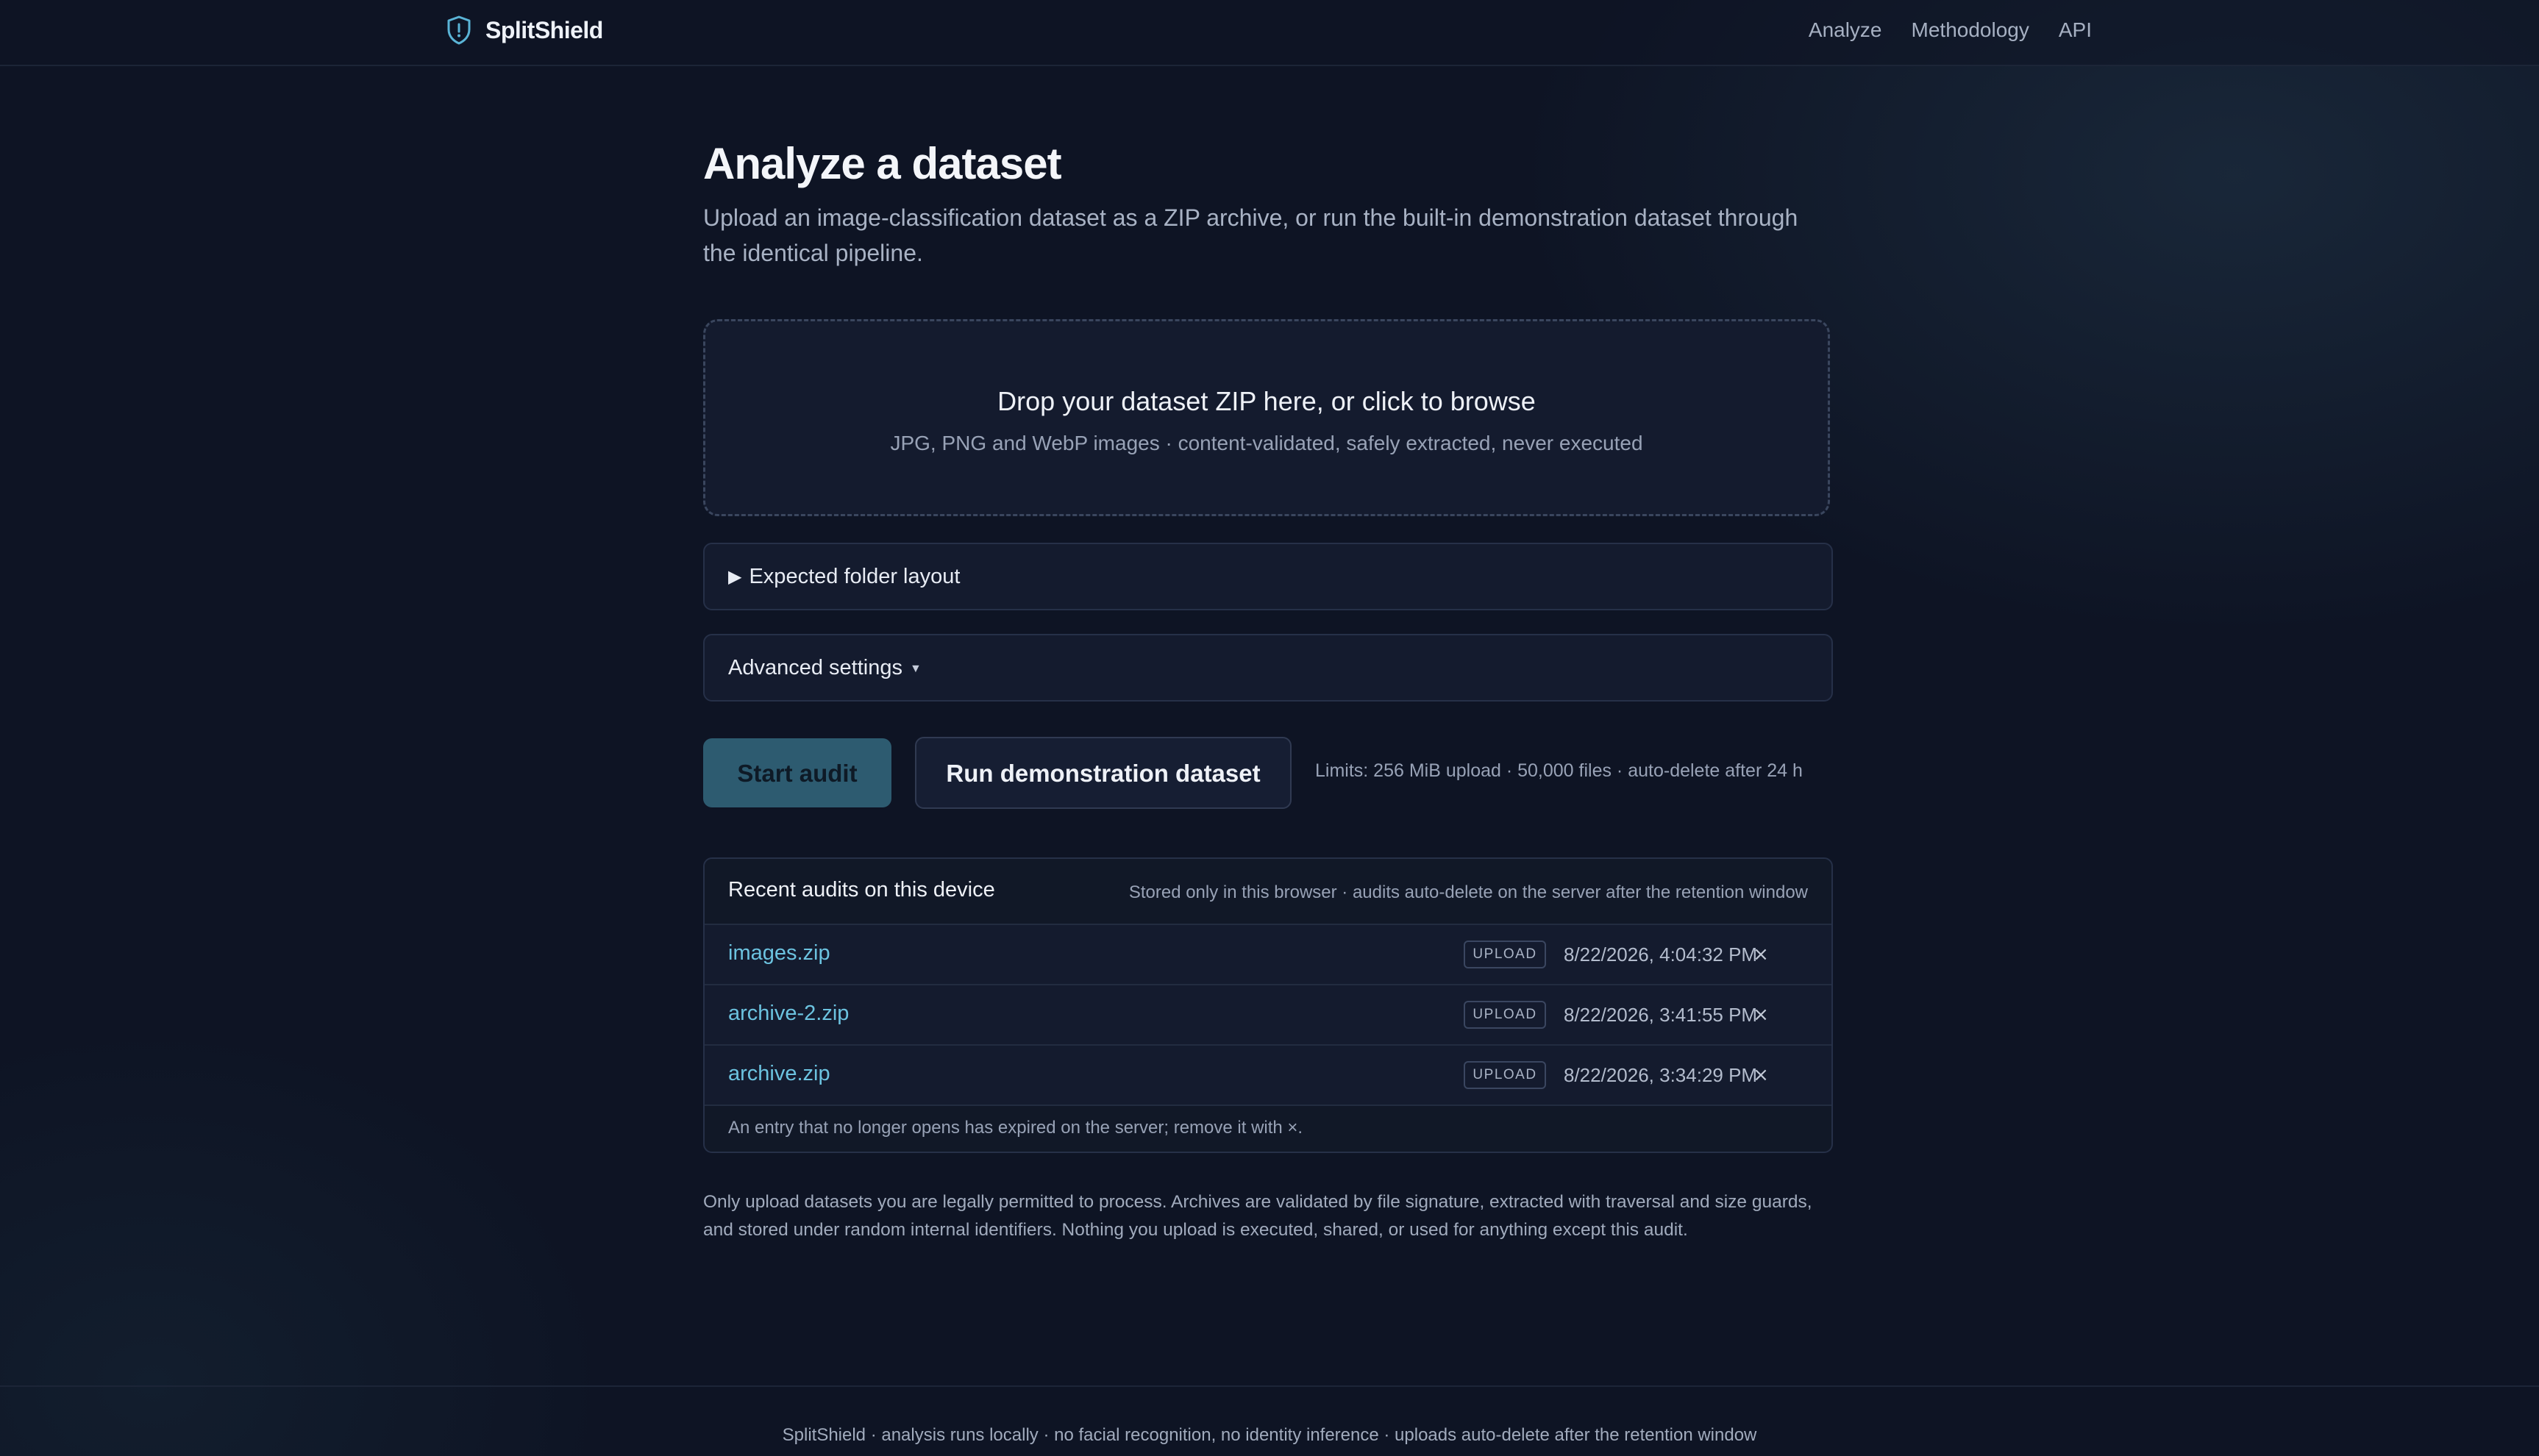 This screenshot has height=1456, width=2539. Describe the element at coordinates (788, 1014) in the screenshot. I see `audit-link: archive-2.zip` at that location.